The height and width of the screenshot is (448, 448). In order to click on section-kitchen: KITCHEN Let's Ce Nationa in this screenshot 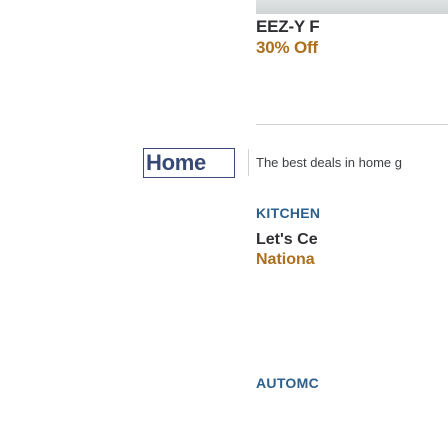, I will do `click(352, 237)`.